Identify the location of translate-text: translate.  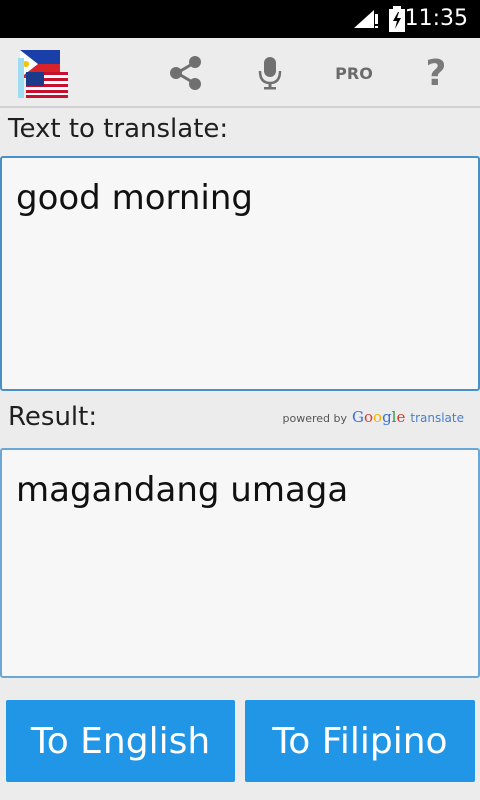
(437, 418).